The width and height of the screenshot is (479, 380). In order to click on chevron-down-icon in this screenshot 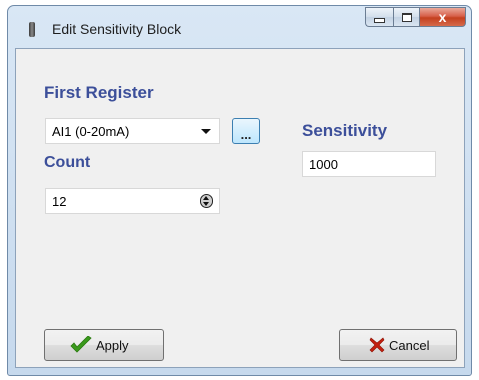, I will do `click(206, 131)`.